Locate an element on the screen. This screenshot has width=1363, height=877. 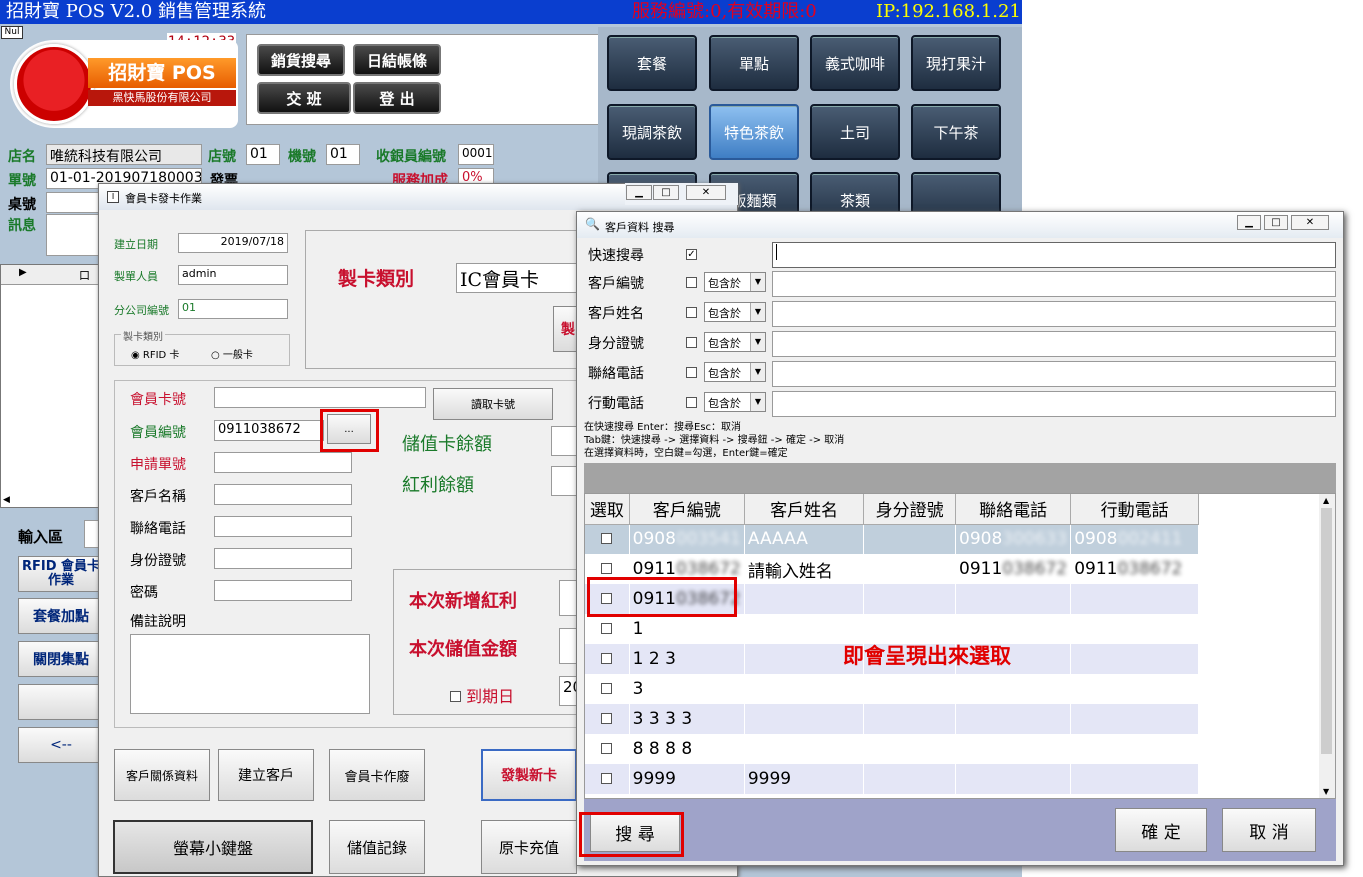
id-no-field is located at coordinates (283, 558).